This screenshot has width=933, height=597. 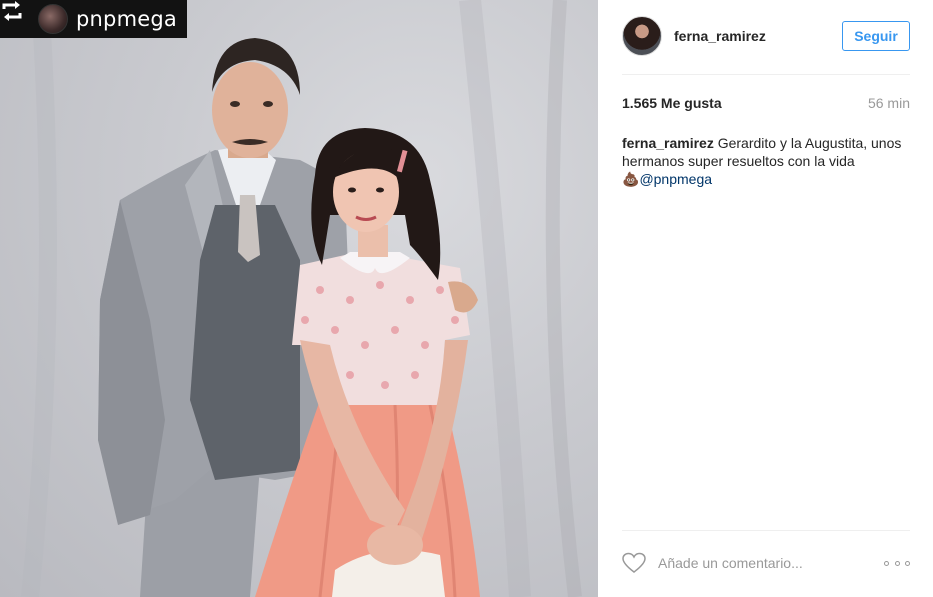 I want to click on follow-button: Seguir, so click(x=876, y=36).